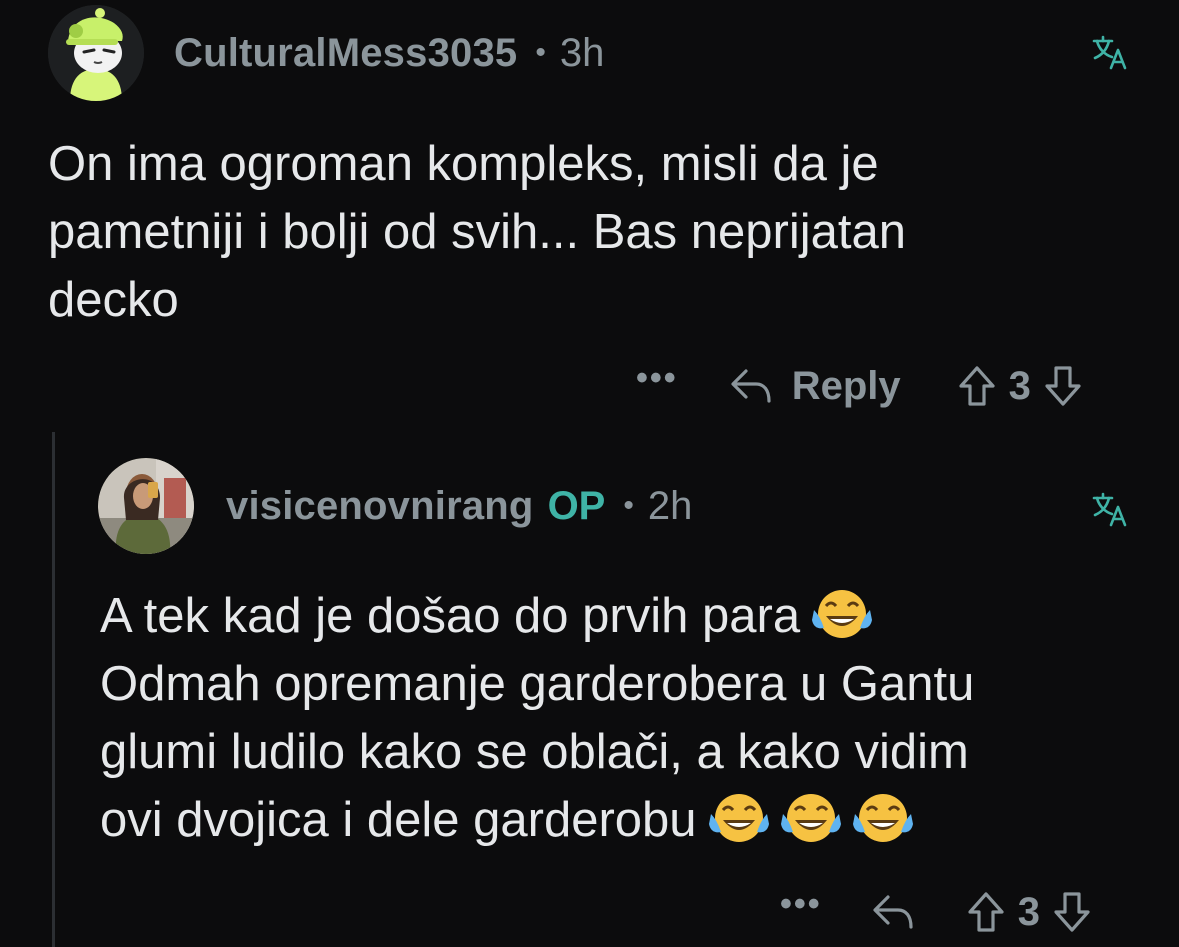 This screenshot has width=1179, height=947. Describe the element at coordinates (670, 505) in the screenshot. I see `comment-timestamp: 2h` at that location.